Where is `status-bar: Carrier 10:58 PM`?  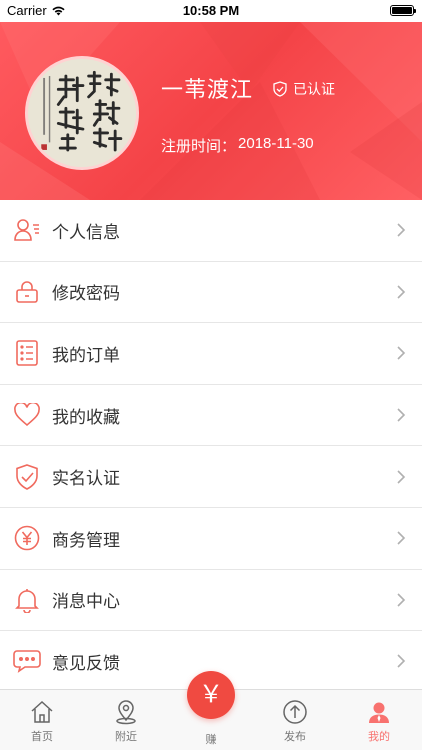 status-bar: Carrier 10:58 PM is located at coordinates (211, 11).